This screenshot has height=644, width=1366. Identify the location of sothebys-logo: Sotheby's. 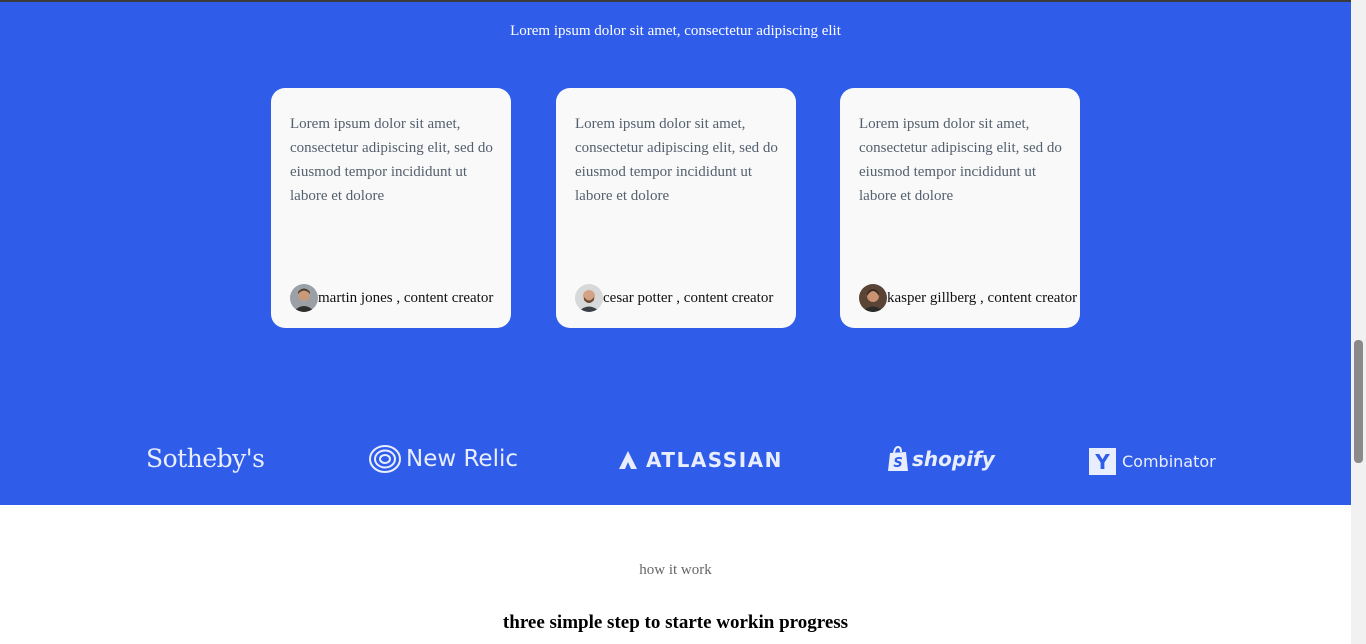
(205, 458).